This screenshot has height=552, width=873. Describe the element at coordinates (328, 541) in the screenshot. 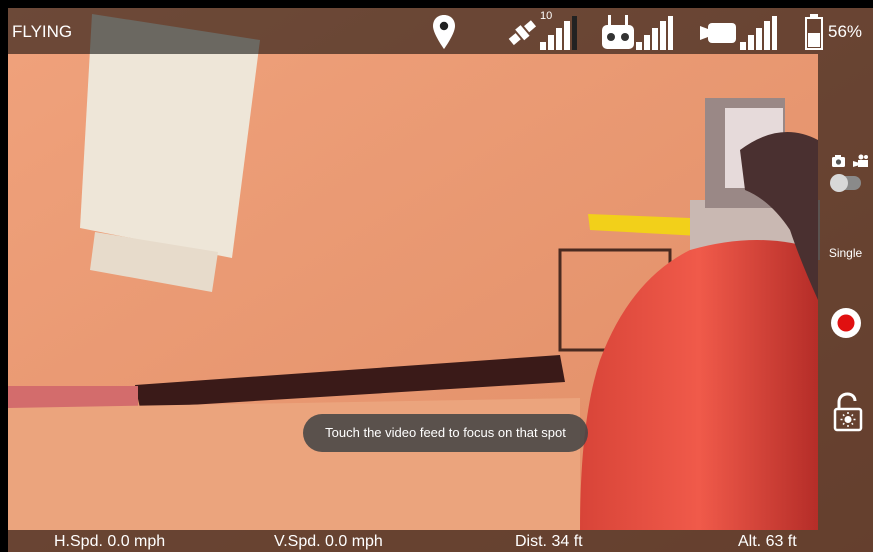

I see `vertical-speed: V.Spd. 0.0 mph` at that location.